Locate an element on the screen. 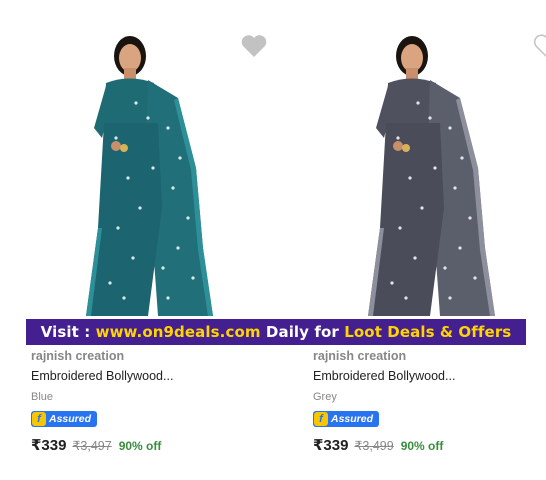 This screenshot has width=546, height=480. price-row: ₹339 ₹3,499 90% off is located at coordinates (378, 445).